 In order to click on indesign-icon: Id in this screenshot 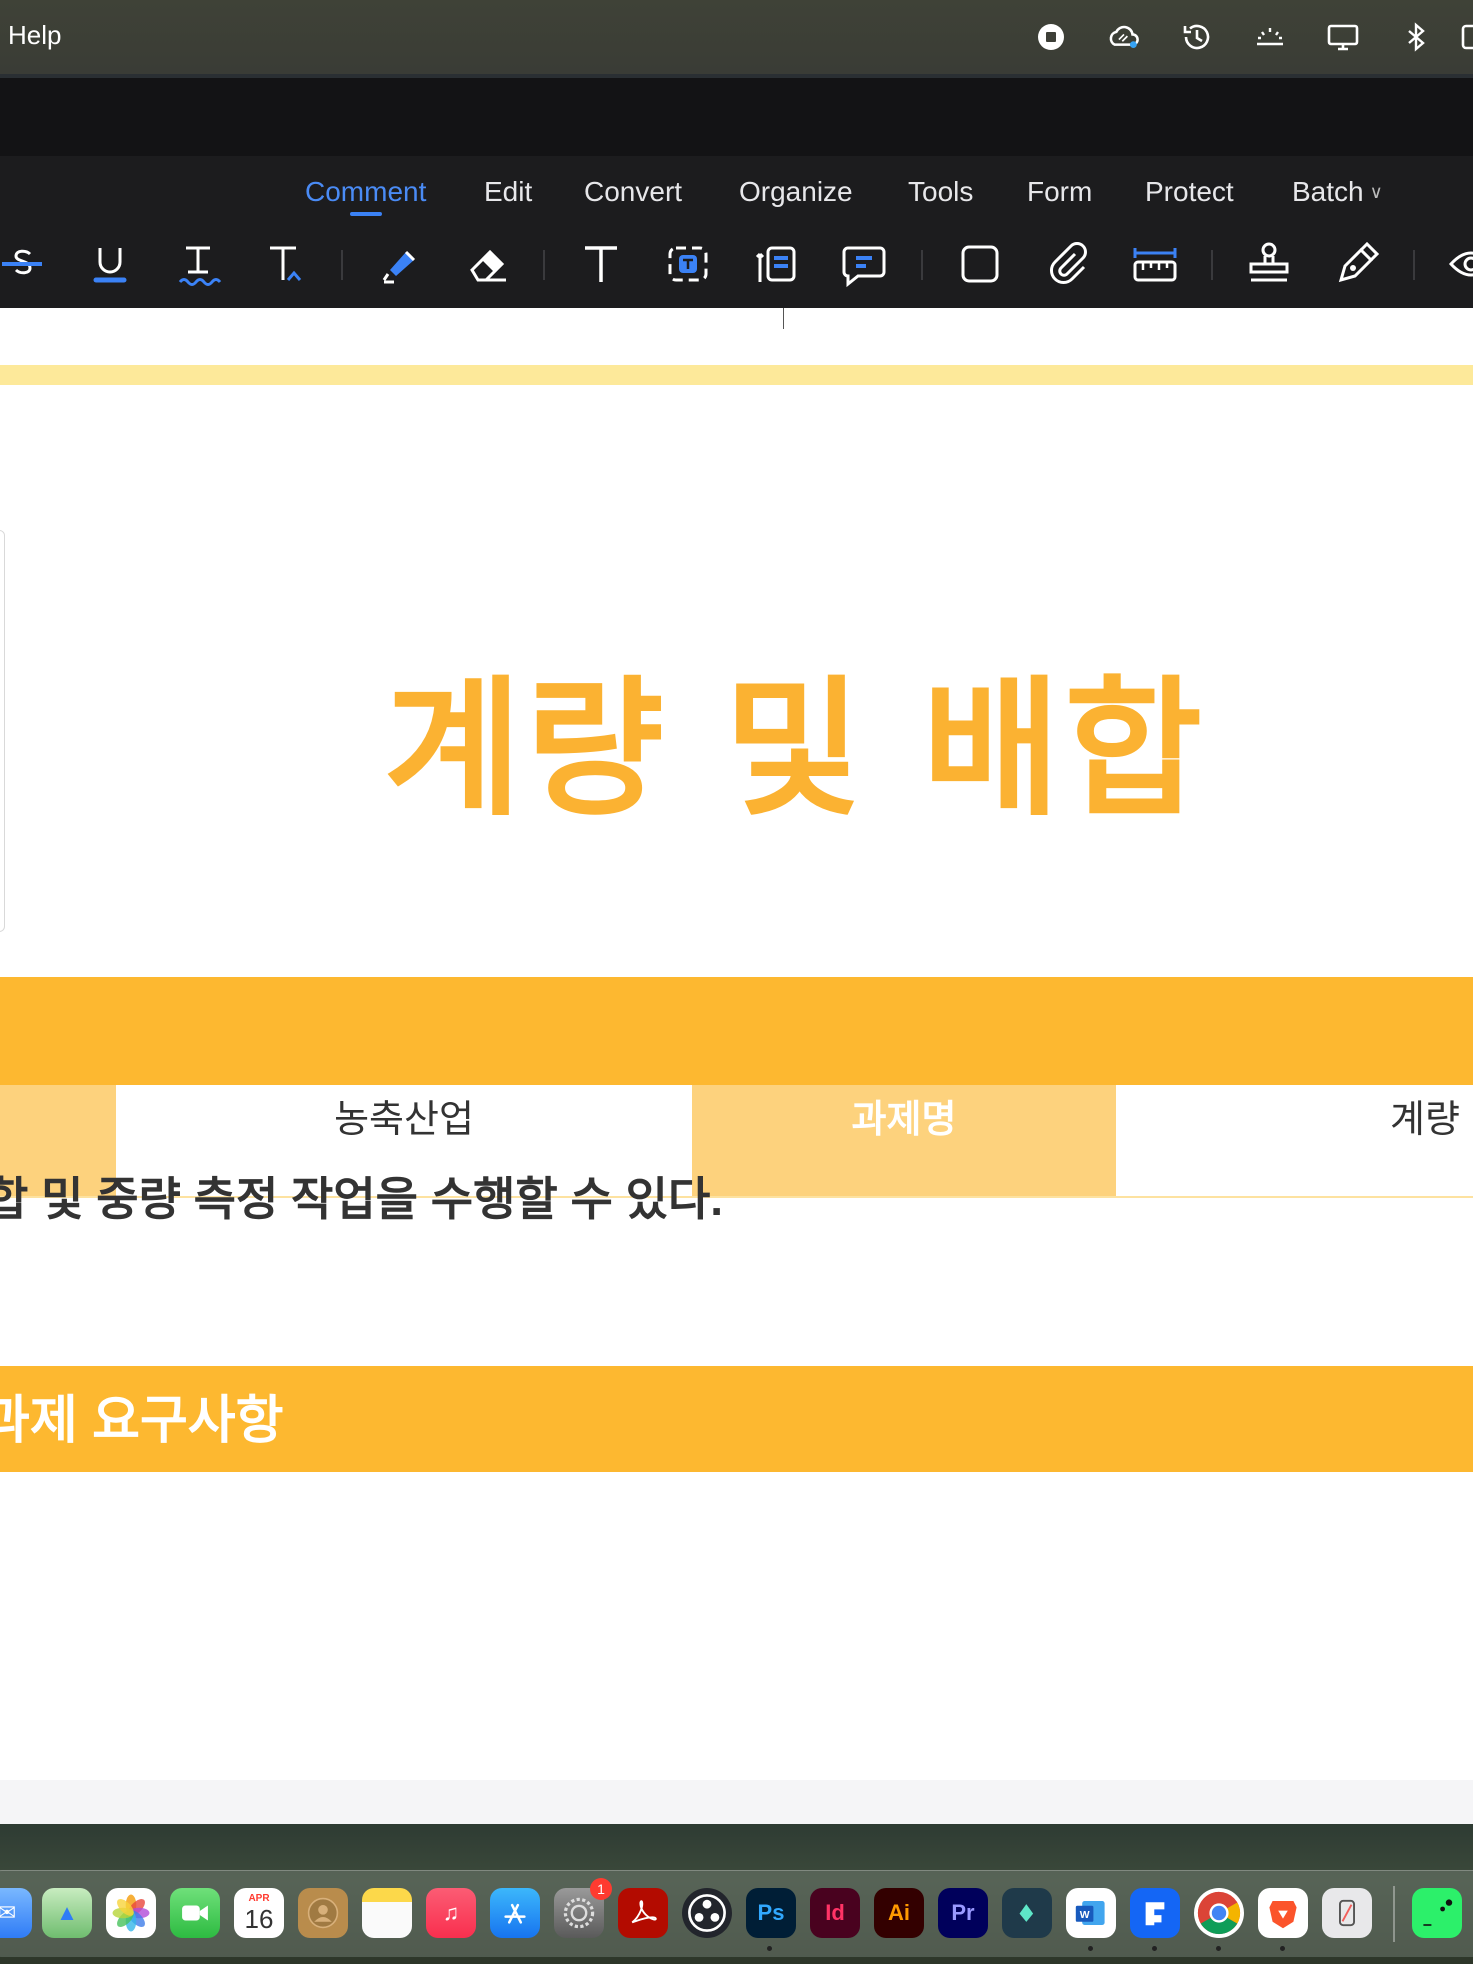, I will do `click(835, 1913)`.